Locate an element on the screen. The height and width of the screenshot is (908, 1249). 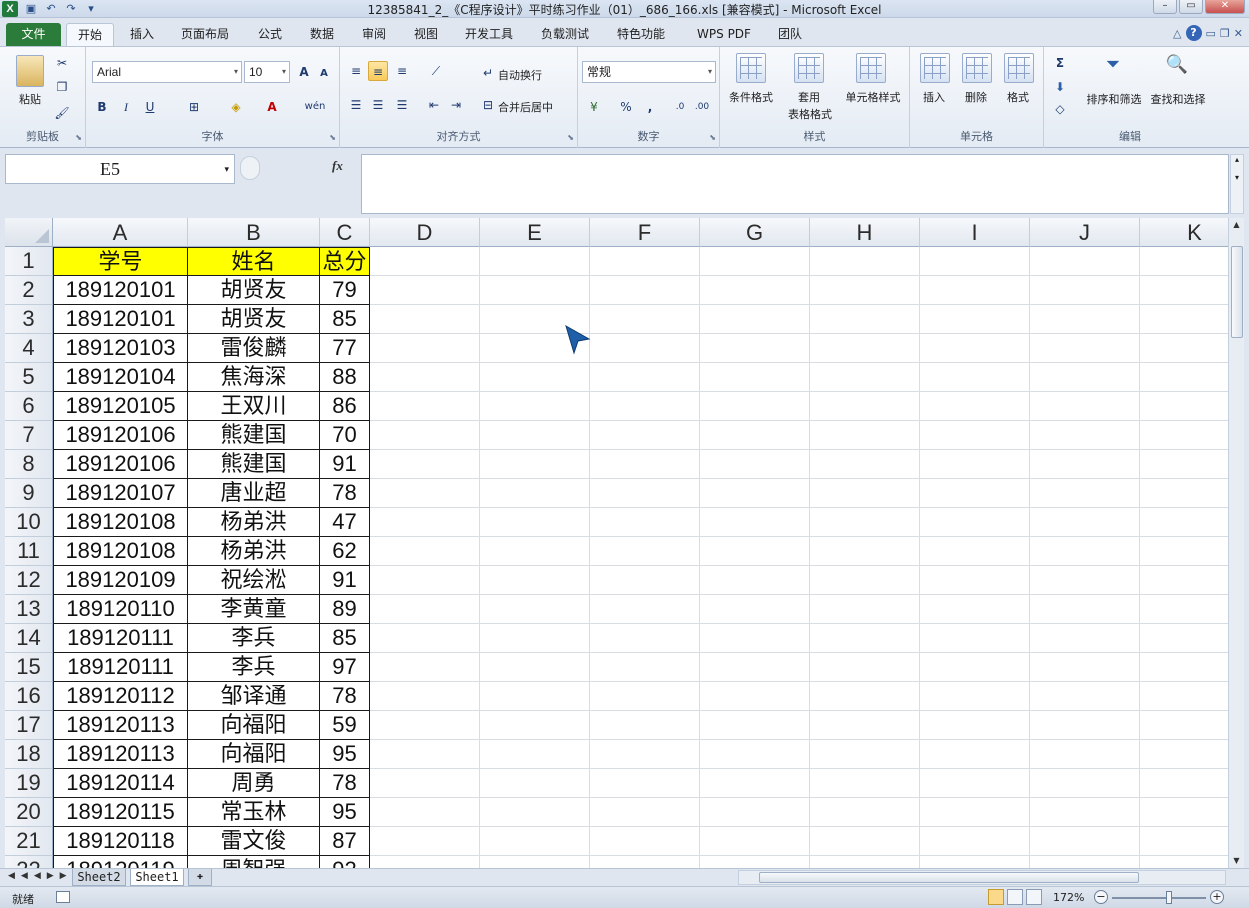
column-header-k: K is located at coordinates (1184, 232).